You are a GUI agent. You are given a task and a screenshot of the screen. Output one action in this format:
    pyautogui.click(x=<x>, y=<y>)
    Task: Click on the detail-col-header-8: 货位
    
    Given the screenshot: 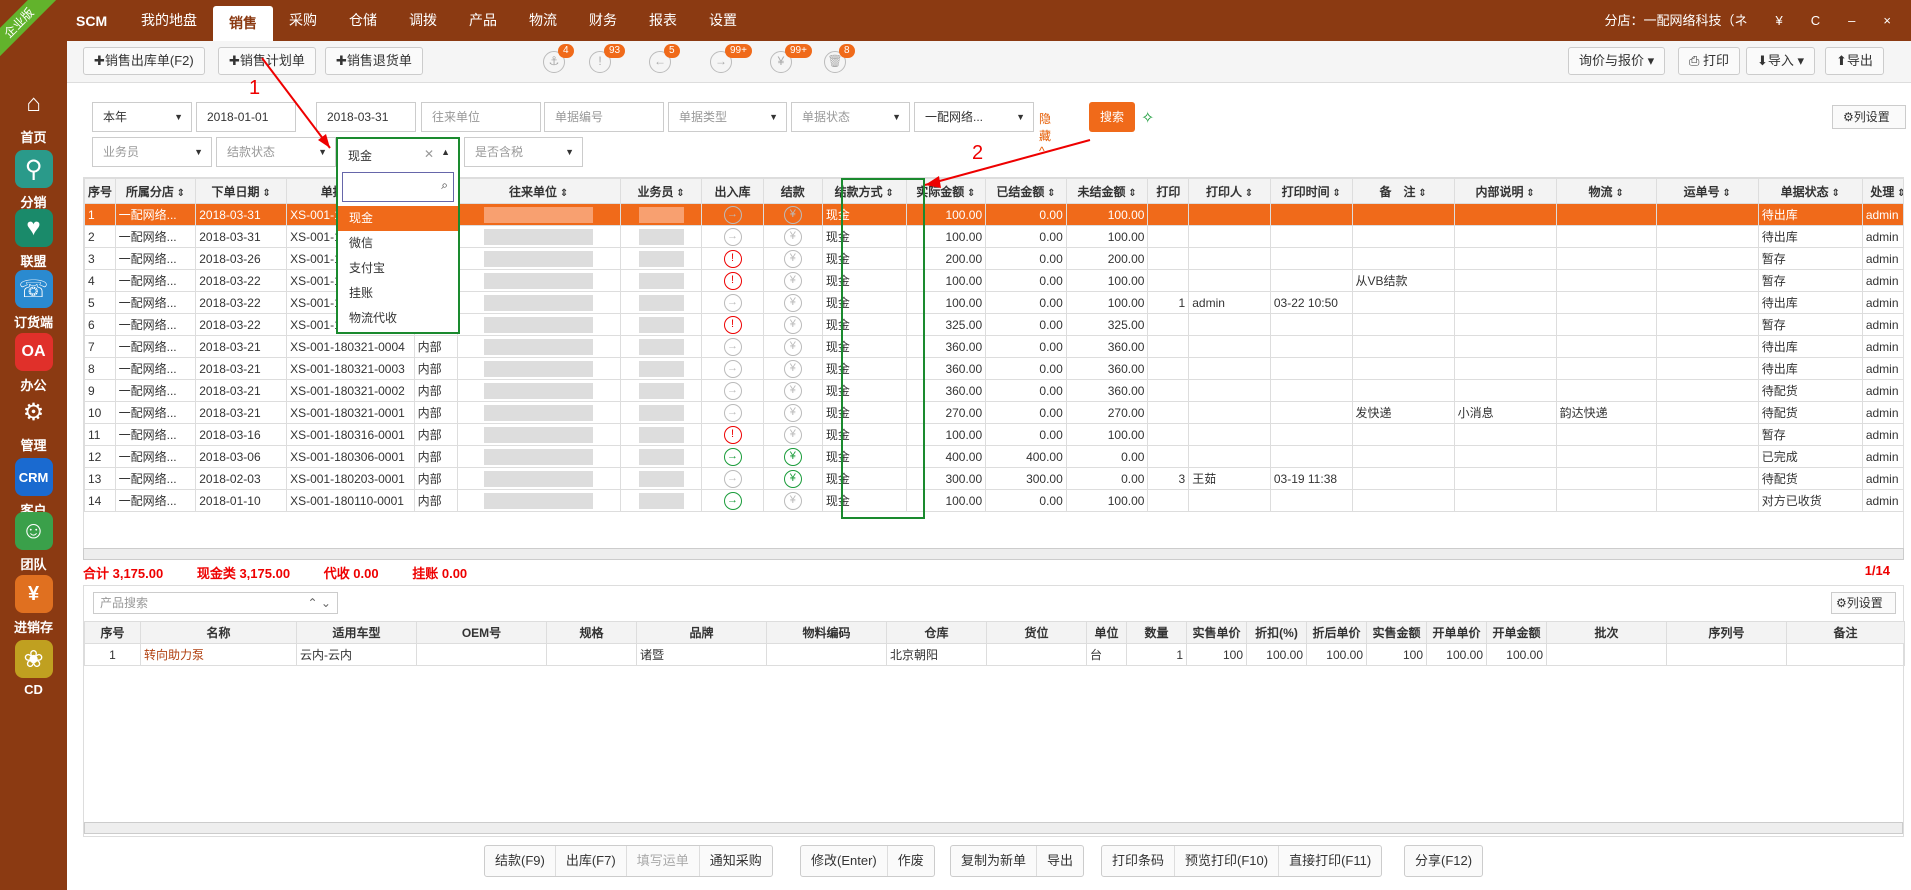 What is the action you would take?
    pyautogui.click(x=1036, y=632)
    